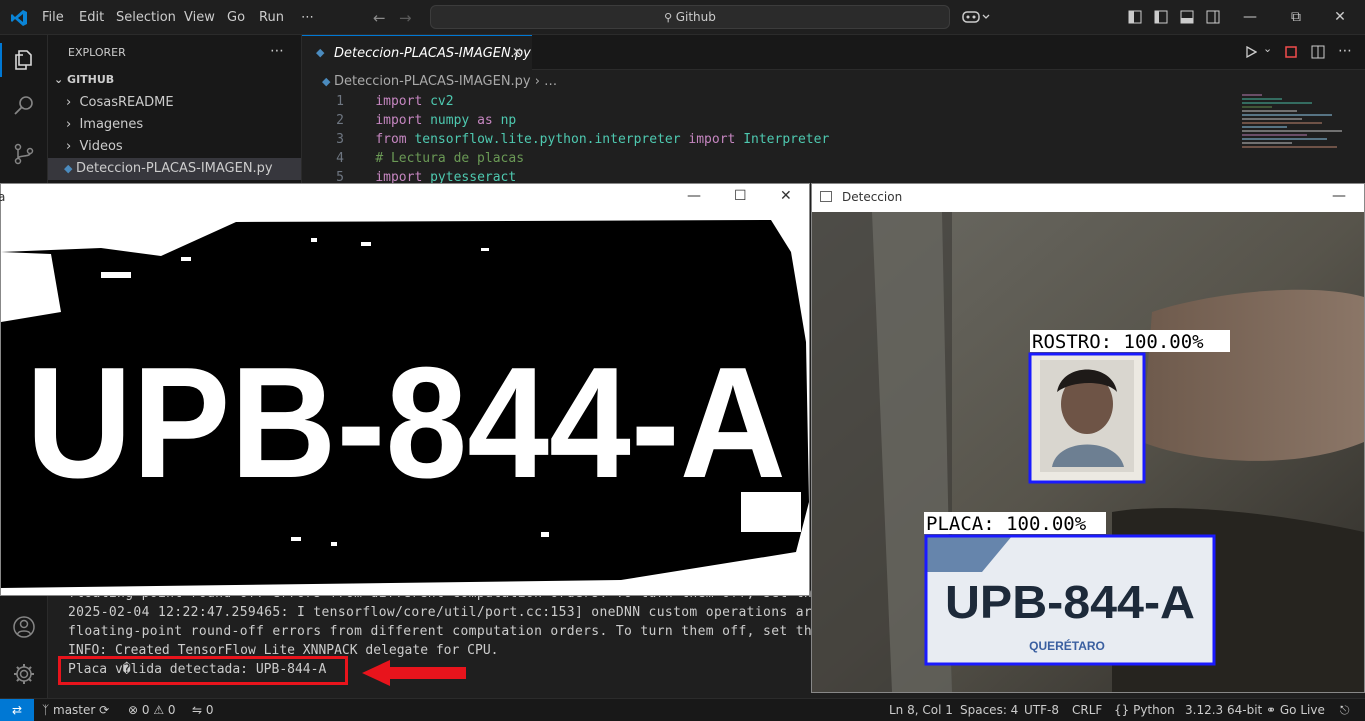 This screenshot has width=1365, height=721. I want to click on code-line: 1 import cv2, so click(762, 101).